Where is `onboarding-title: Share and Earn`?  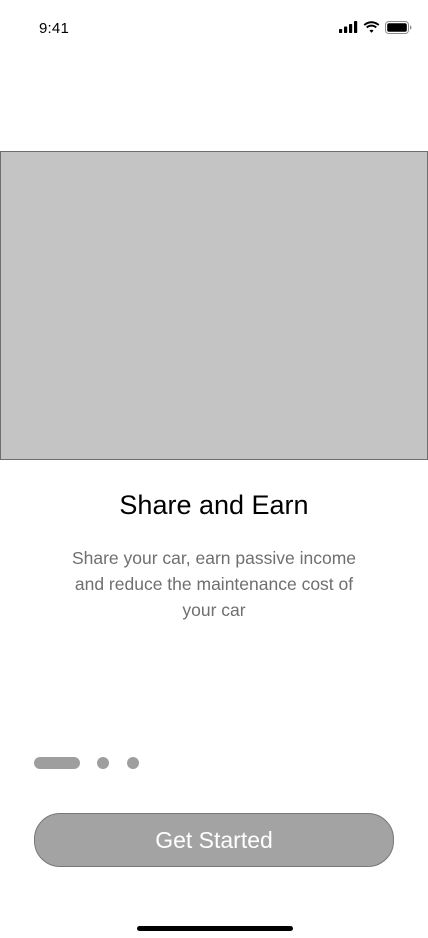 onboarding-title: Share and Earn is located at coordinates (214, 505).